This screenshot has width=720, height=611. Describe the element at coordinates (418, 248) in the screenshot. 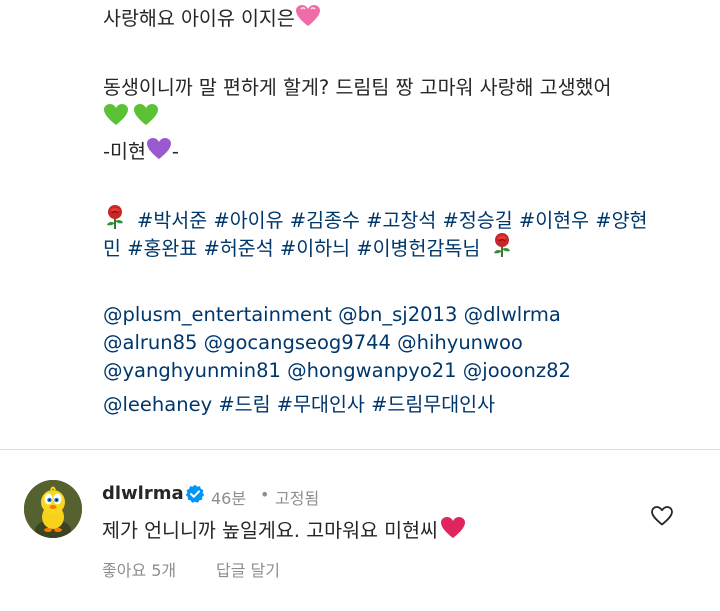

I see `hashtag-link: #이병헌감독님` at that location.